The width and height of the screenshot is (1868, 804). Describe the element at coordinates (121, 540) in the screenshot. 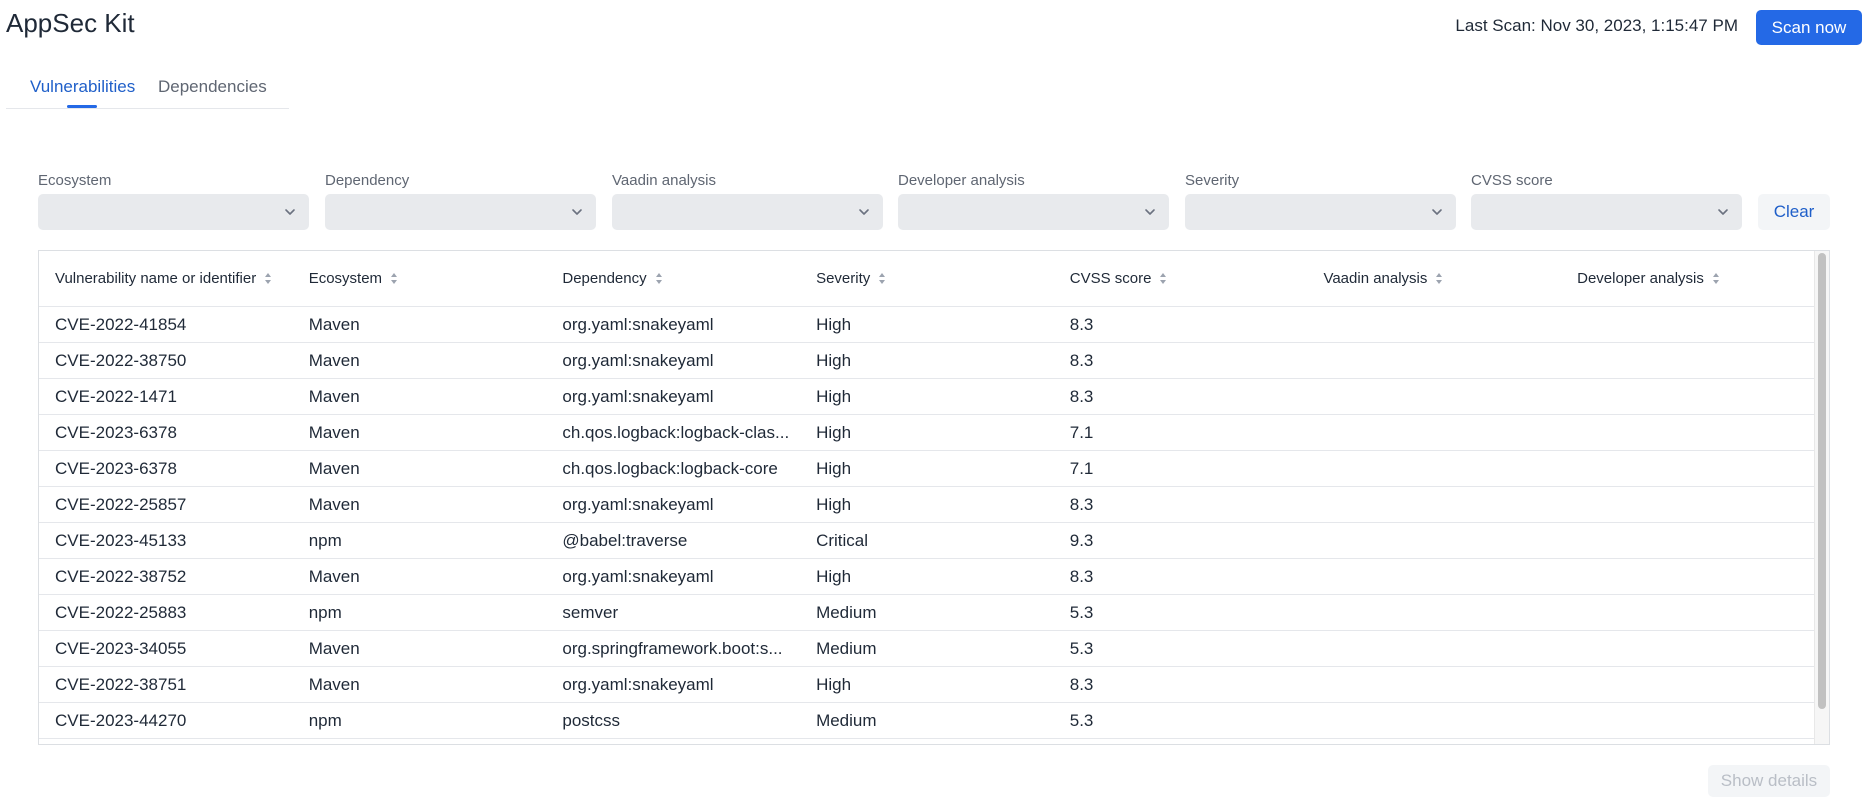

I see `cell-vulnerability: CVE-2023-45133` at that location.